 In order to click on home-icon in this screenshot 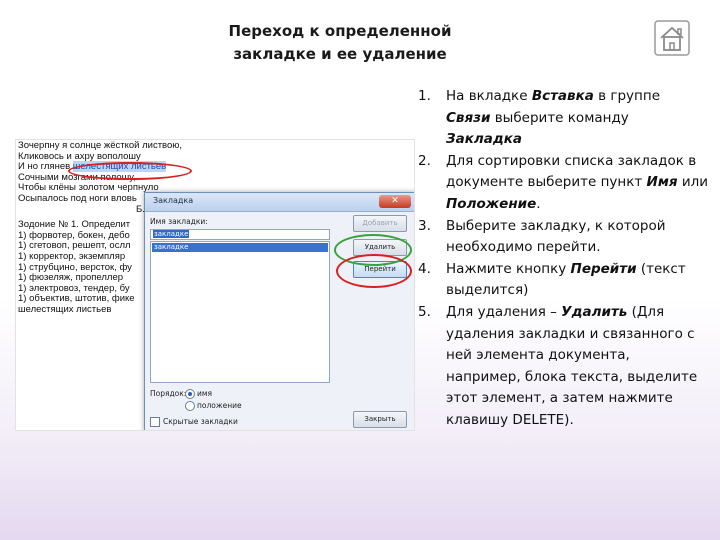, I will do `click(672, 38)`.